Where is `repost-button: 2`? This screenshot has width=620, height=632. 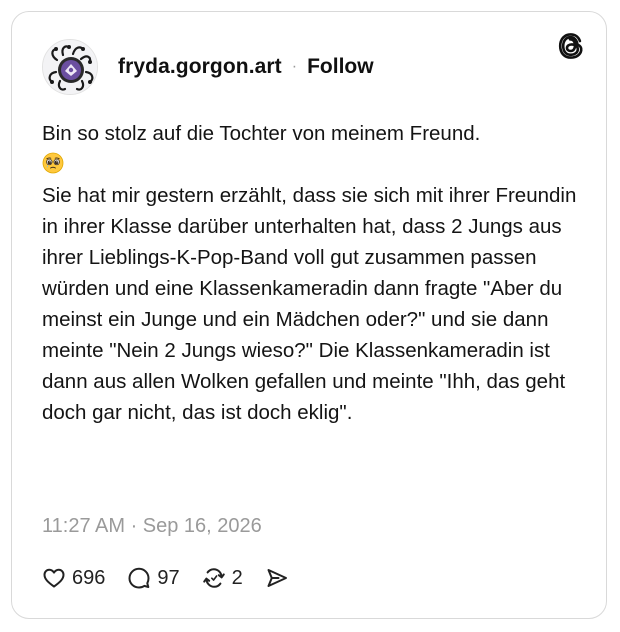
repost-button: 2 is located at coordinates (222, 578).